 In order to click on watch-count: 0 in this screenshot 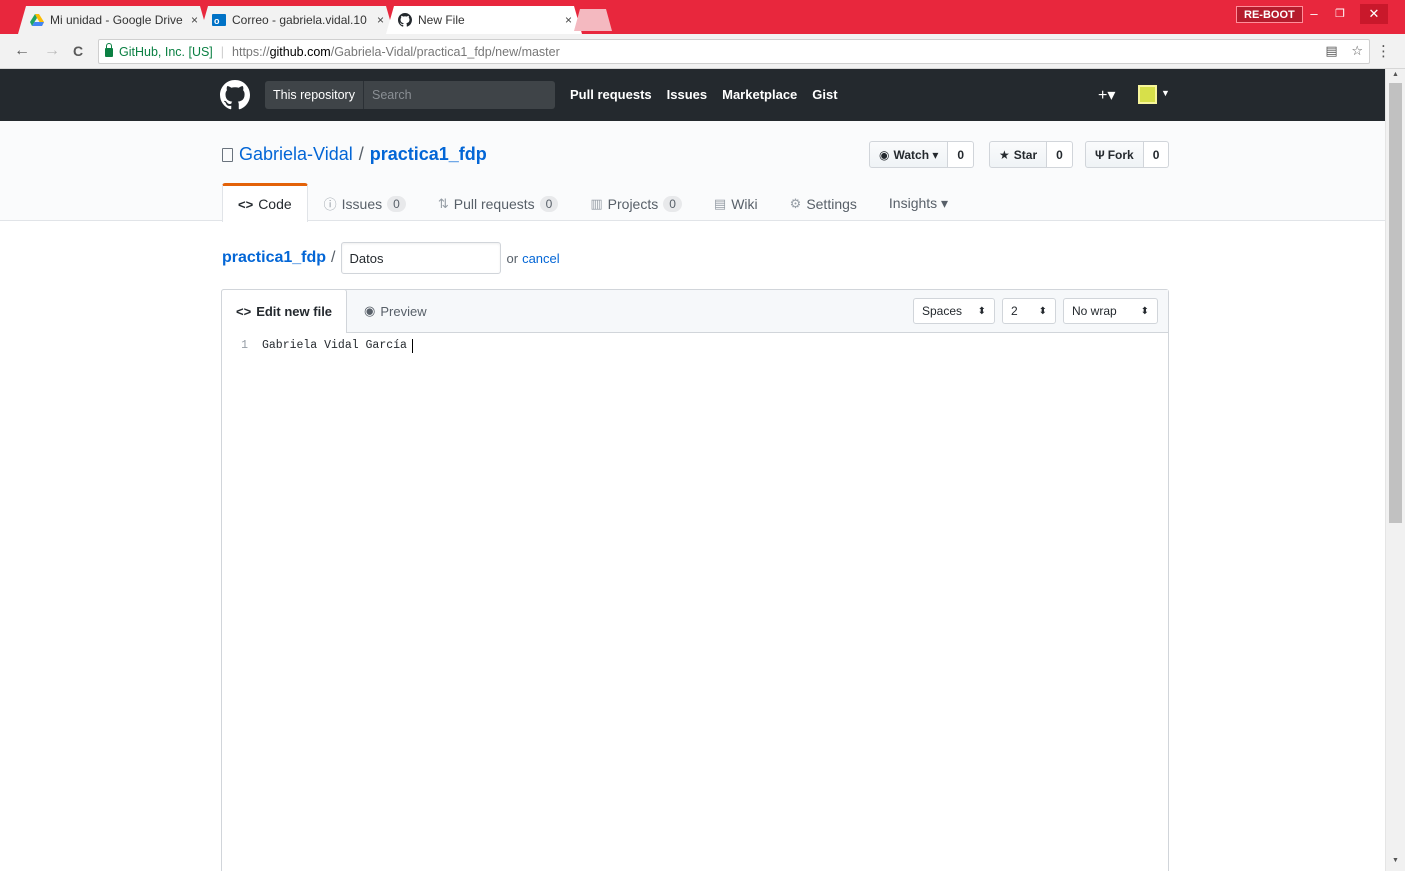, I will do `click(961, 154)`.